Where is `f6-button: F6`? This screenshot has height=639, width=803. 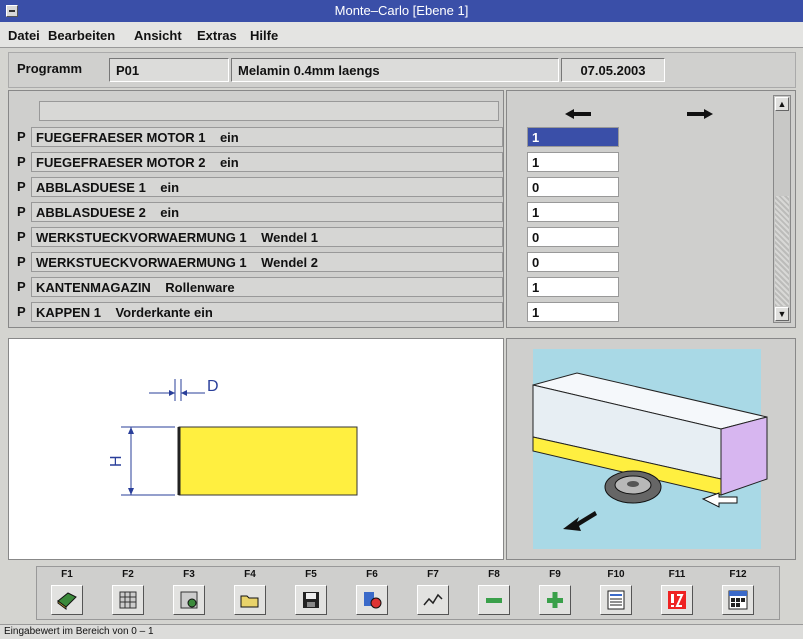 f6-button: F6 is located at coordinates (372, 594).